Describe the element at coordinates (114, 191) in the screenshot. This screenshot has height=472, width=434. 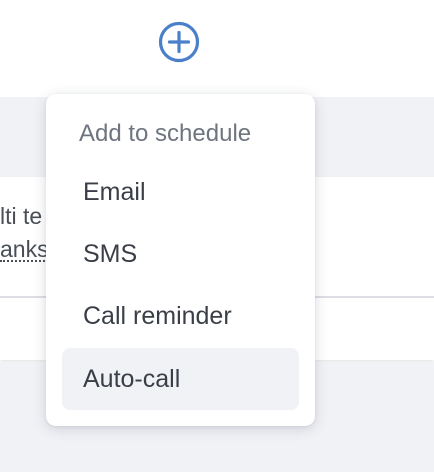
I see `menu-item-label: Email` at that location.